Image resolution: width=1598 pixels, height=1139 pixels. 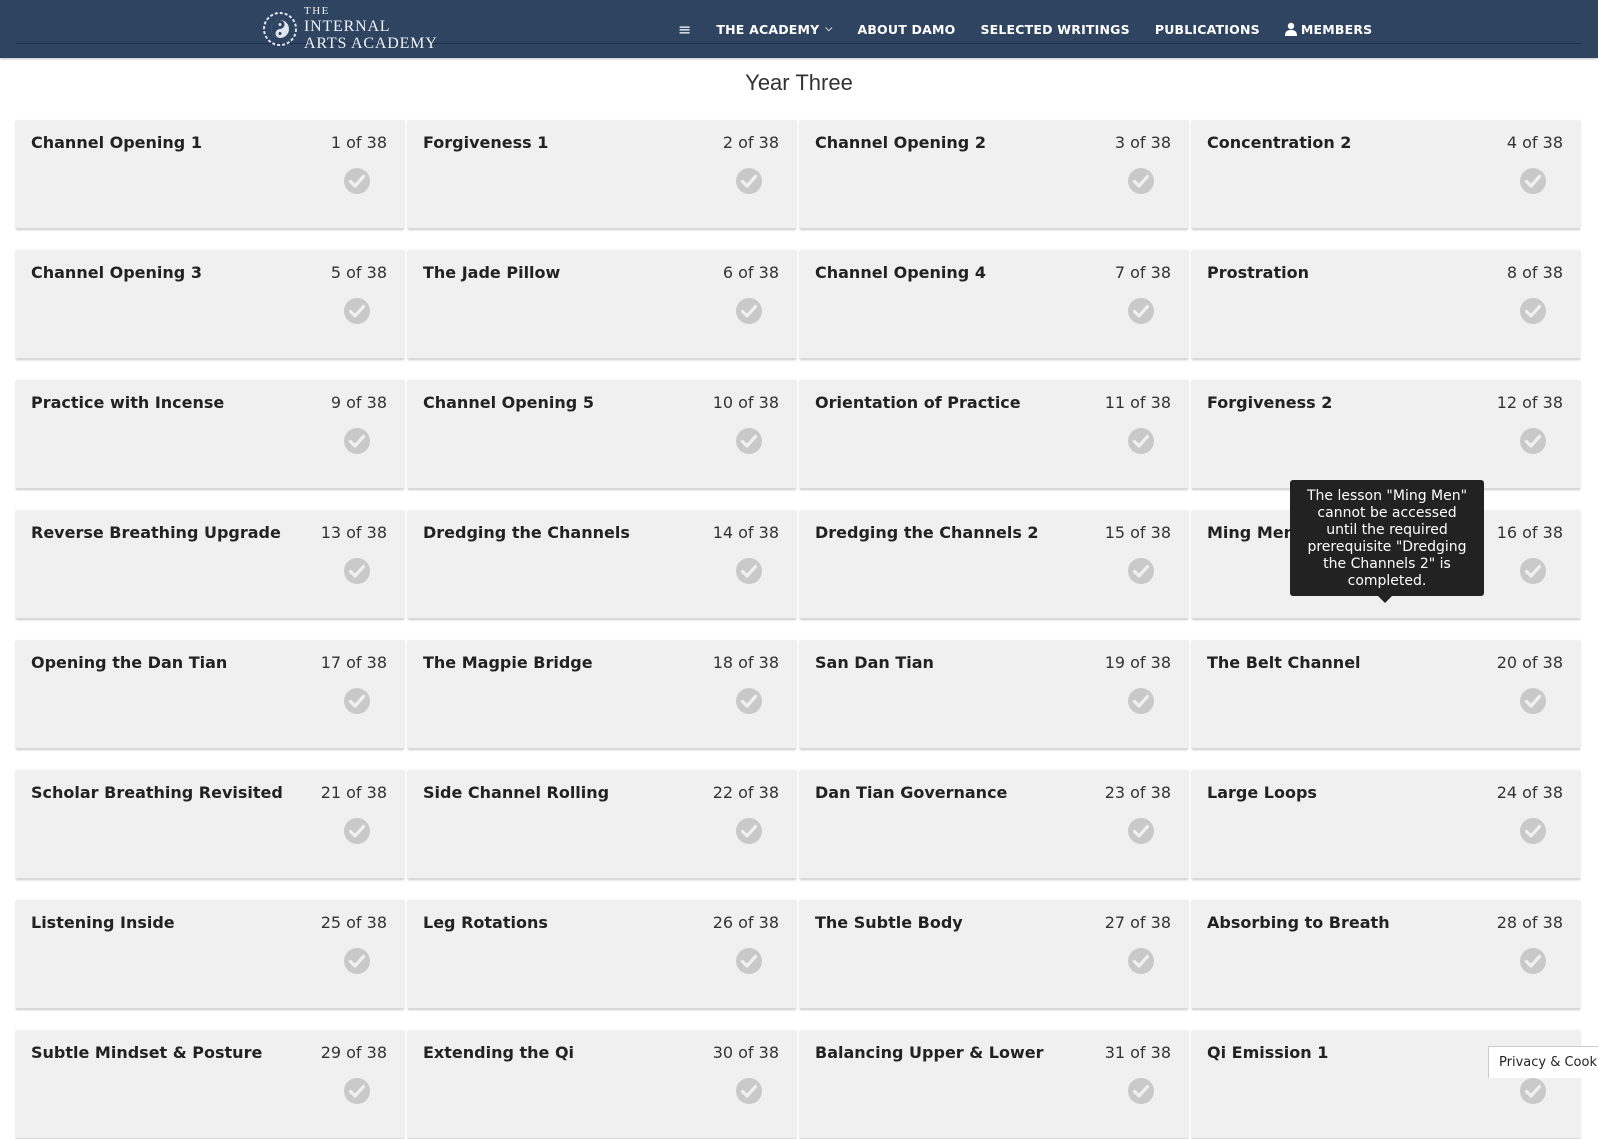 I want to click on lesson-card: Balancing Upper & Lower 31 of 38, so click(x=994, y=1084).